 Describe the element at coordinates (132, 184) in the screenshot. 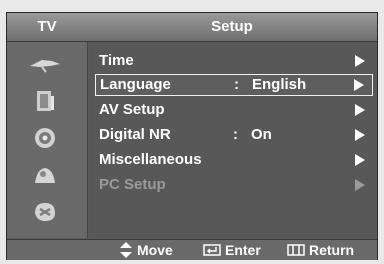

I see `menu-item-label: PC Setup` at that location.